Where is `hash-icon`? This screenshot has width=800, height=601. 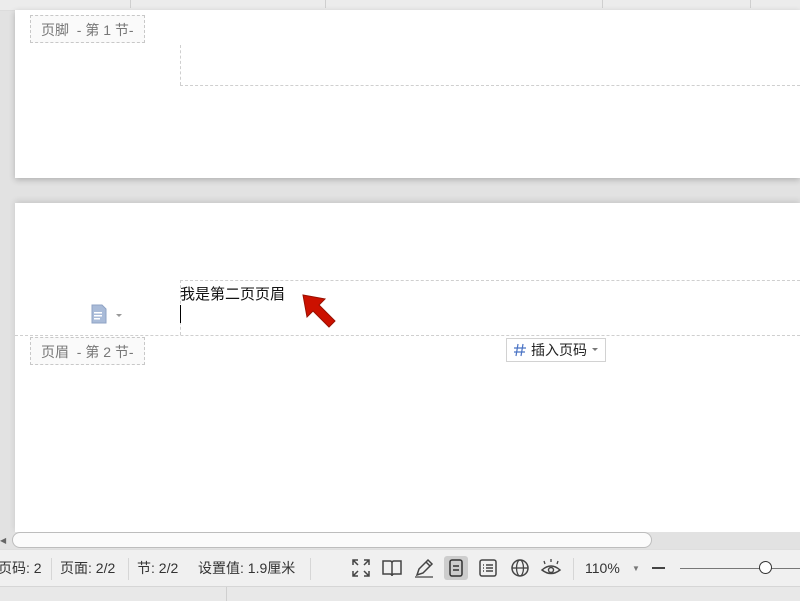
hash-icon is located at coordinates (520, 350).